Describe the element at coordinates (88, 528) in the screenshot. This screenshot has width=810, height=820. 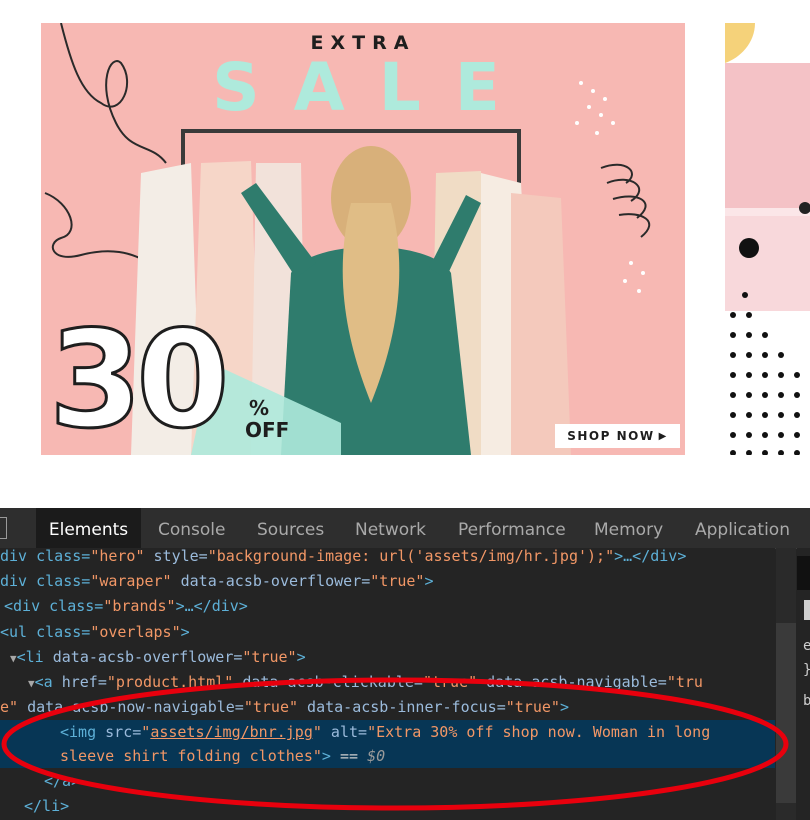
I see `tab-elements: Elements` at that location.